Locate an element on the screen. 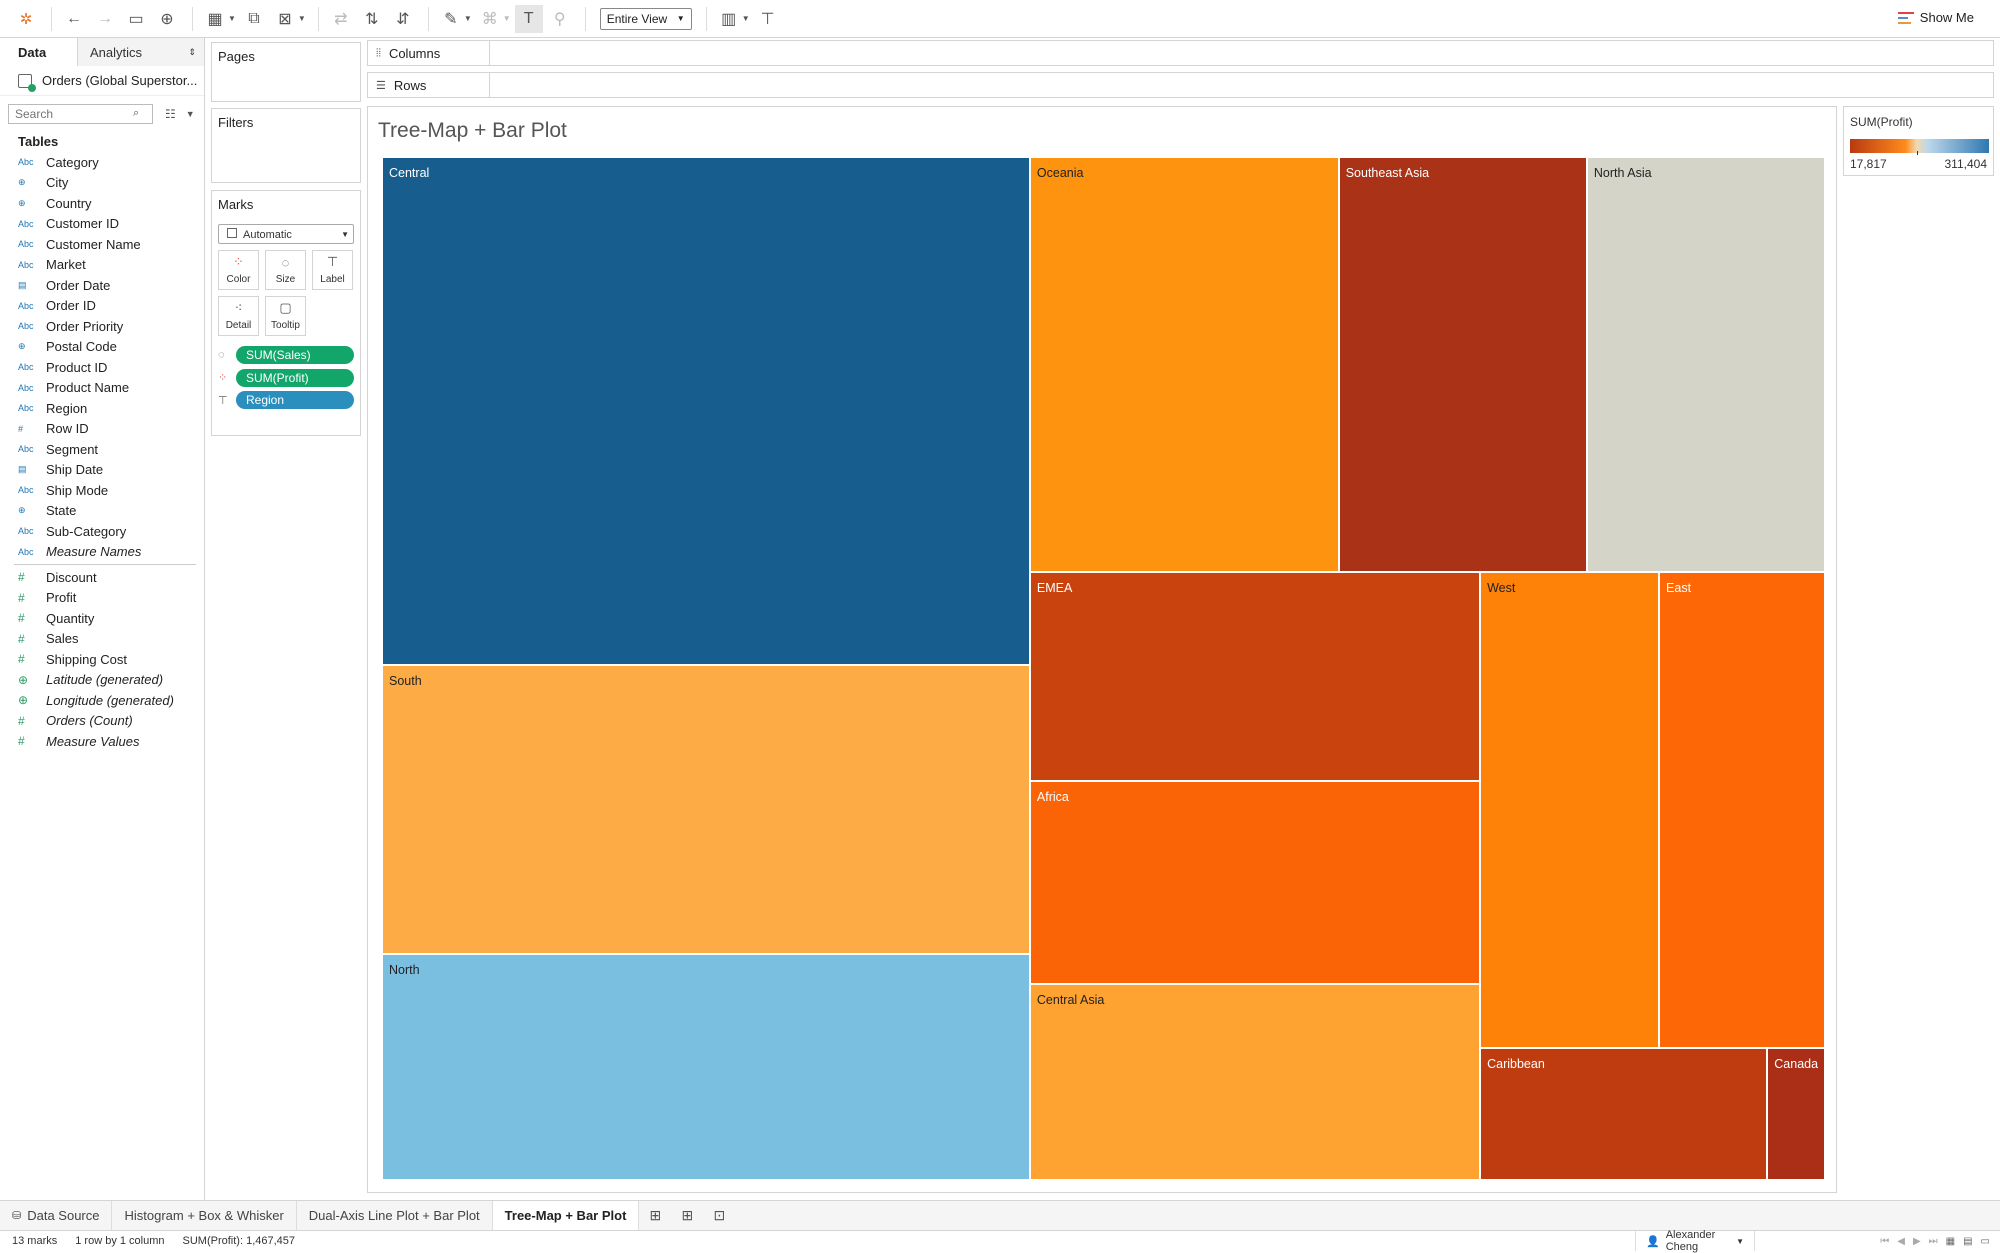  field-item: # Orders (Count) is located at coordinates (102, 721).